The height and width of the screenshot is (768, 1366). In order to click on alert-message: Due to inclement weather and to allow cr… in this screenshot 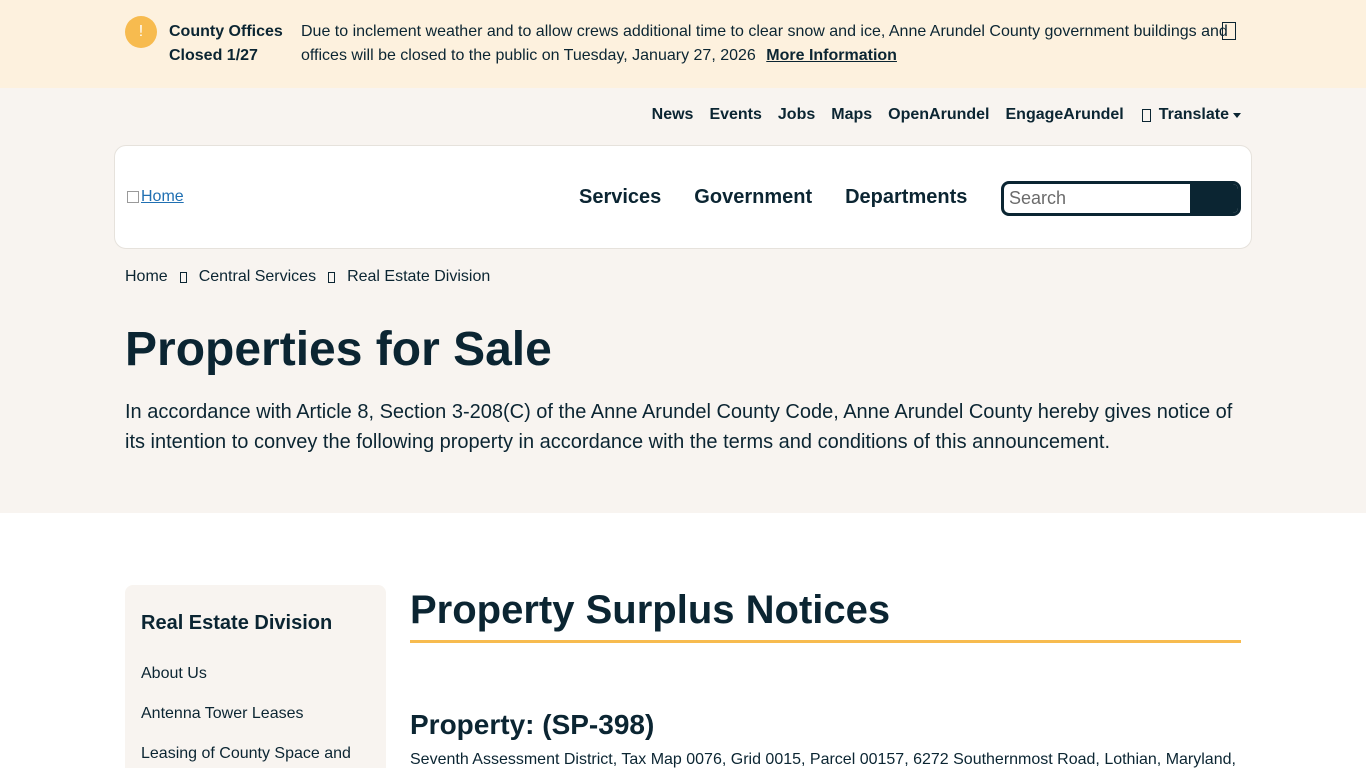, I will do `click(766, 44)`.